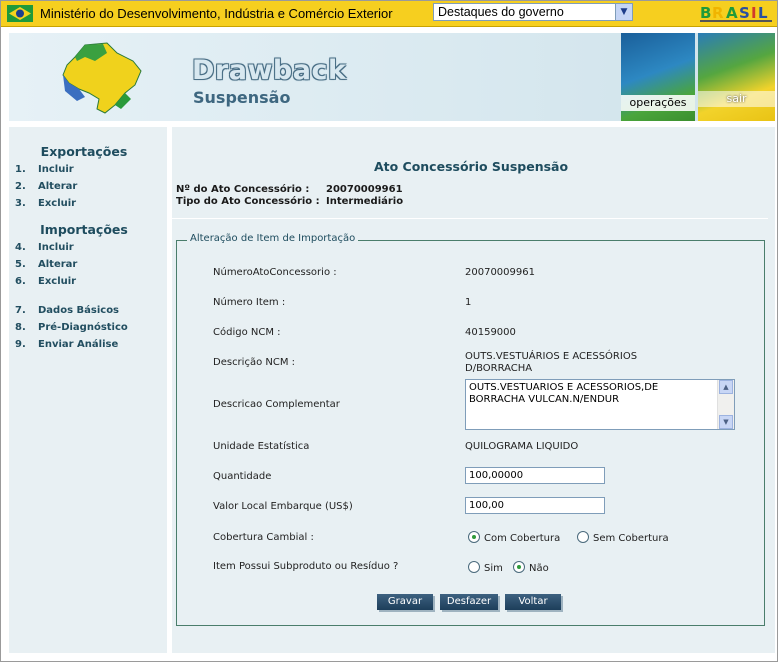 The image size is (778, 662). I want to click on ato-value: 20070009961, so click(364, 189).